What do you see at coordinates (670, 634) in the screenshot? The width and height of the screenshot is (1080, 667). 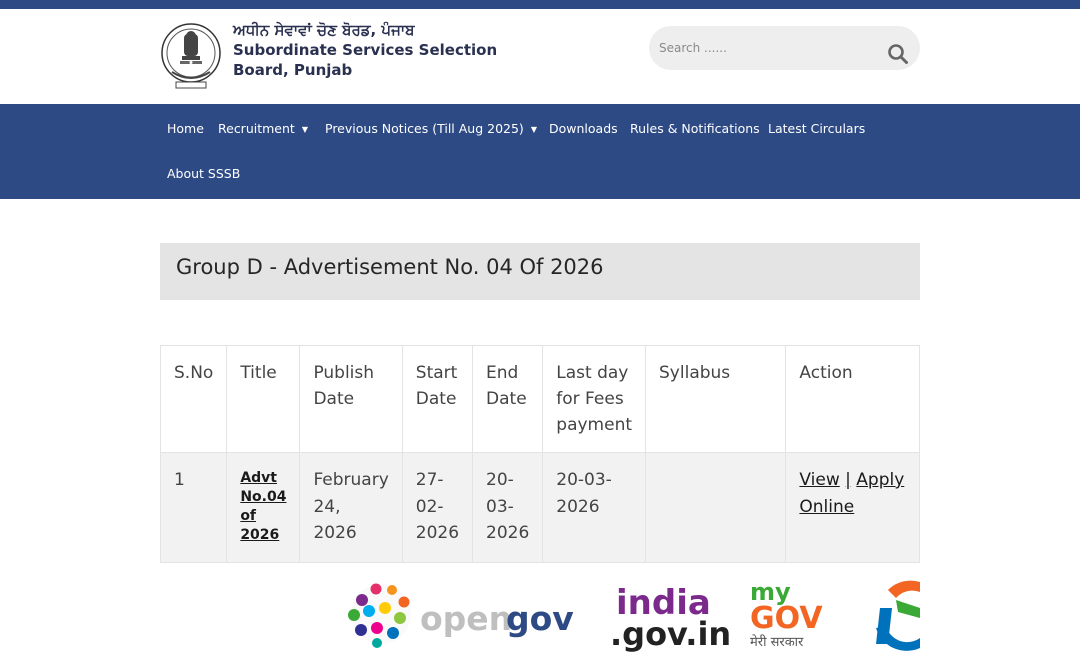 I see `india-gov-line2: .gov.in` at bounding box center [670, 634].